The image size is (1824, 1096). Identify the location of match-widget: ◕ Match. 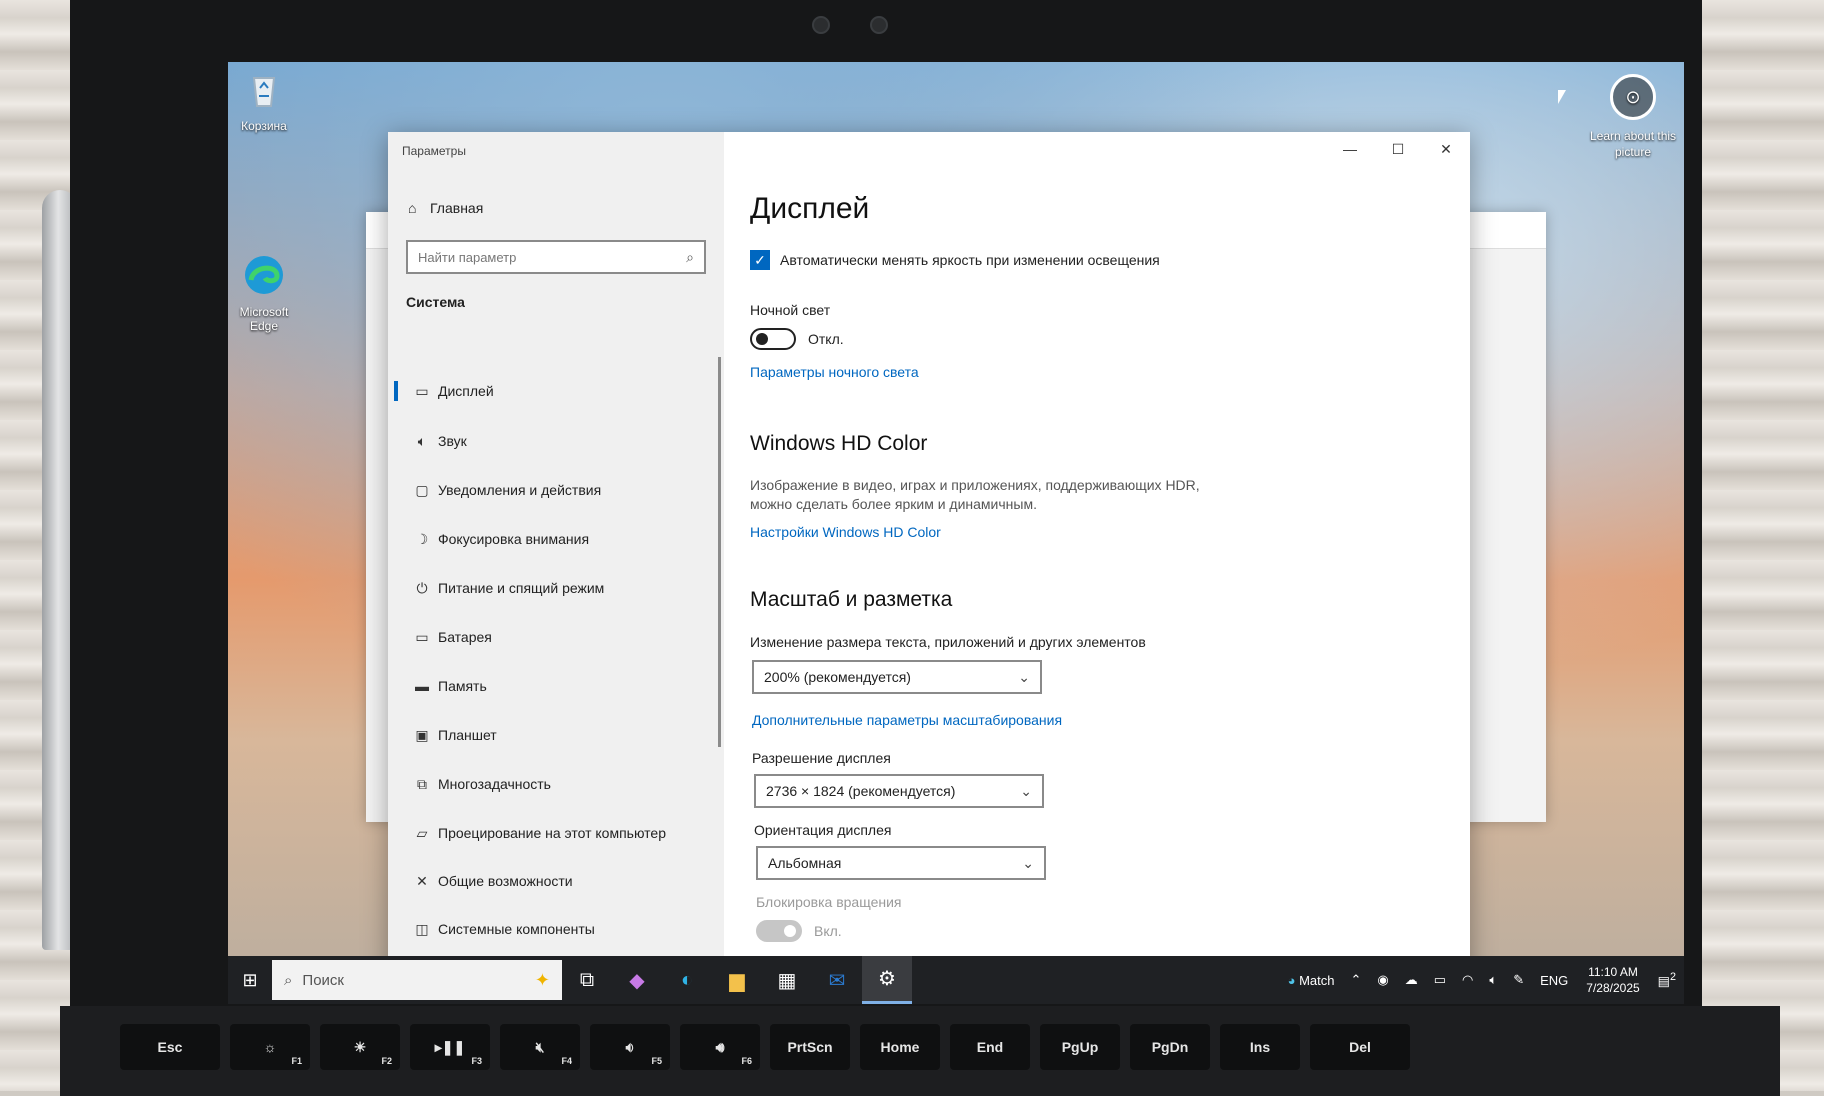
(1311, 980).